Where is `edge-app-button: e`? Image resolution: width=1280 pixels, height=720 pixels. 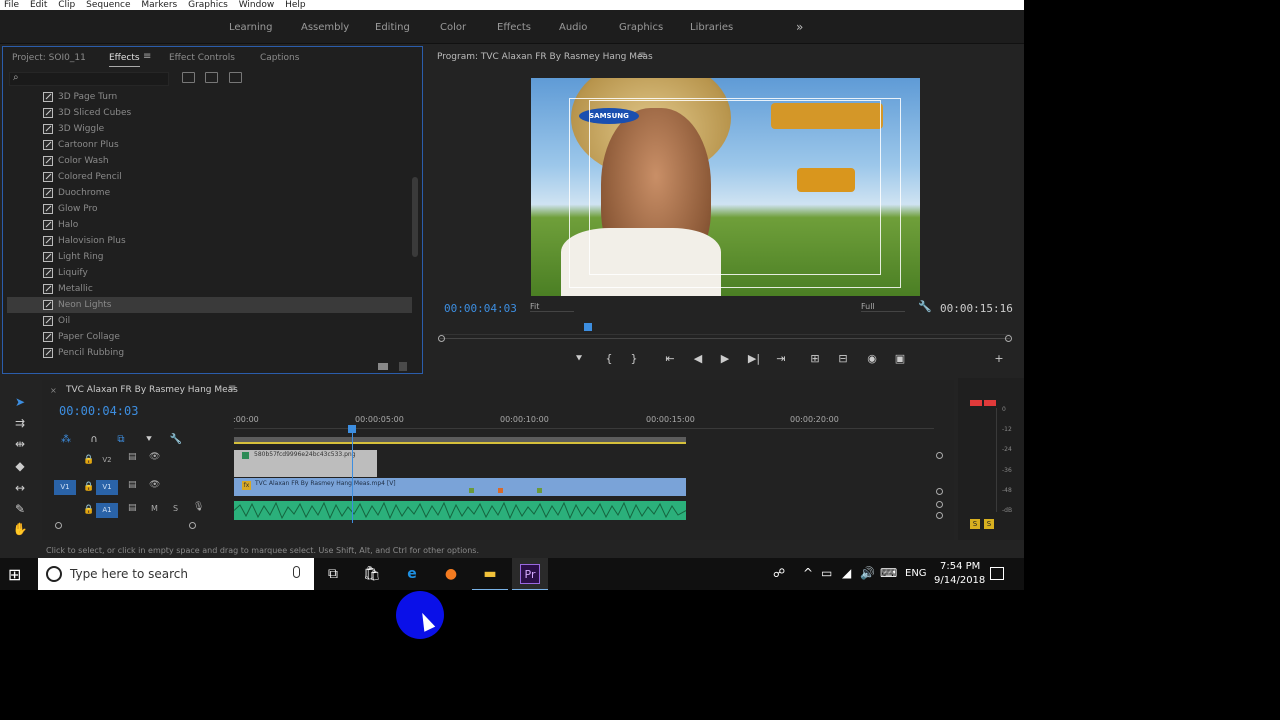
edge-app-button: e is located at coordinates (412, 574).